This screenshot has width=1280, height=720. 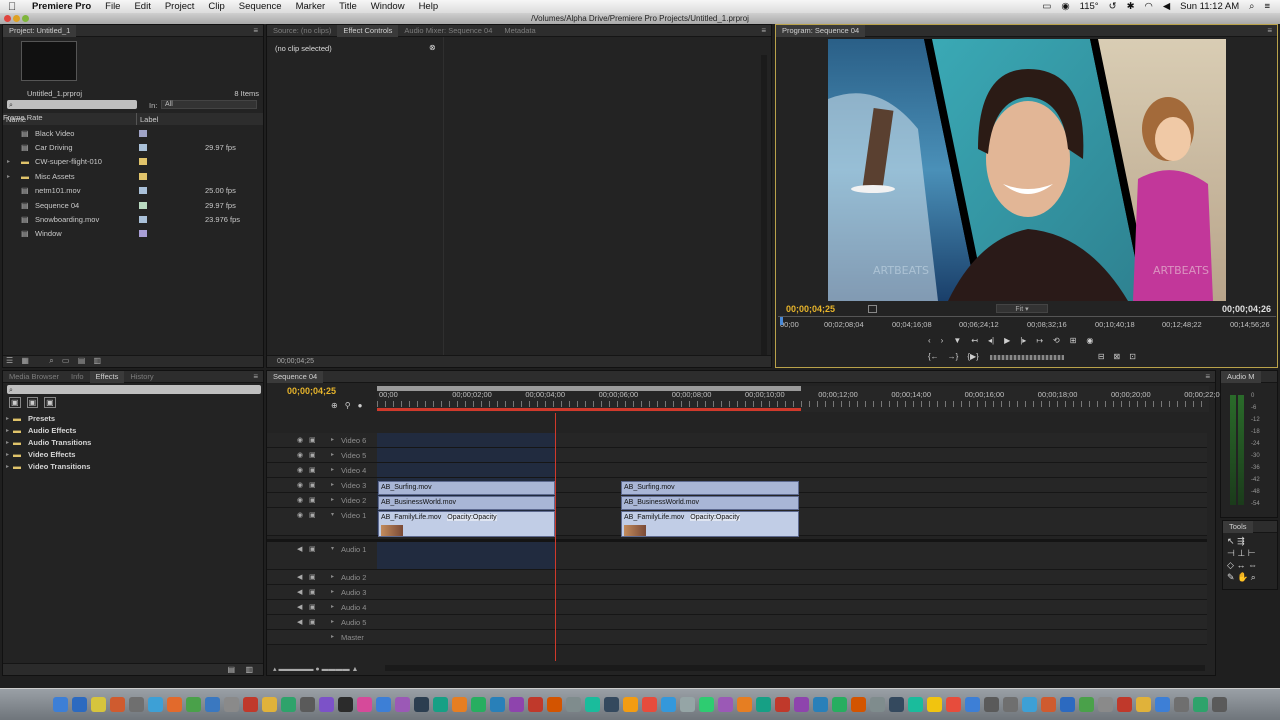 What do you see at coordinates (466, 488) in the screenshot?
I see `clip-surfing-a: AB_Surfing.mov` at bounding box center [466, 488].